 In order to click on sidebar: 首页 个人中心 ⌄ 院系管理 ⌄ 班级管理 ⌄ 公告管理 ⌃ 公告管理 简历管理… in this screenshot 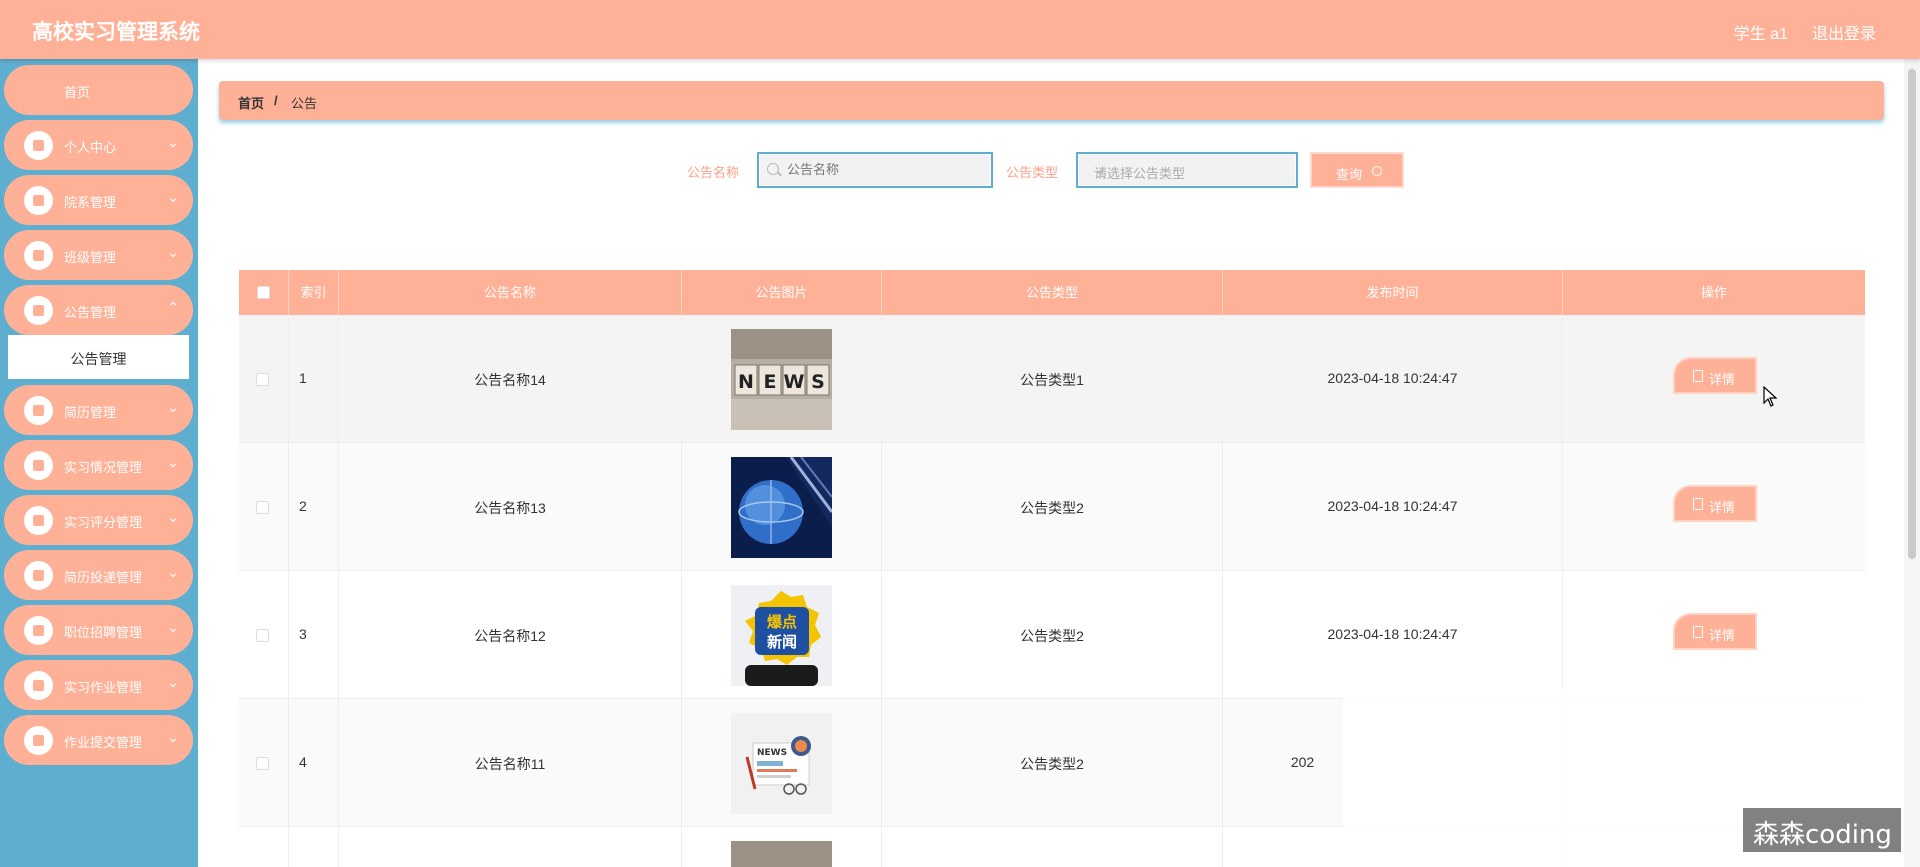, I will do `click(99, 463)`.